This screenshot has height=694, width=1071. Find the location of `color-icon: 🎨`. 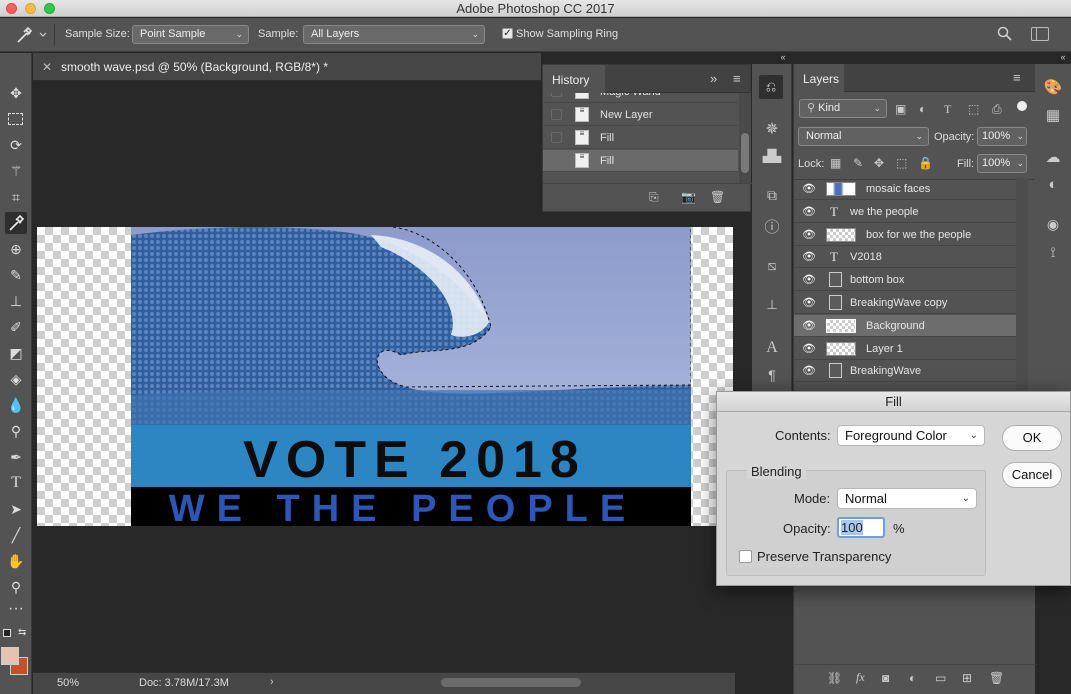

color-icon: 🎨 is located at coordinates (1053, 87).